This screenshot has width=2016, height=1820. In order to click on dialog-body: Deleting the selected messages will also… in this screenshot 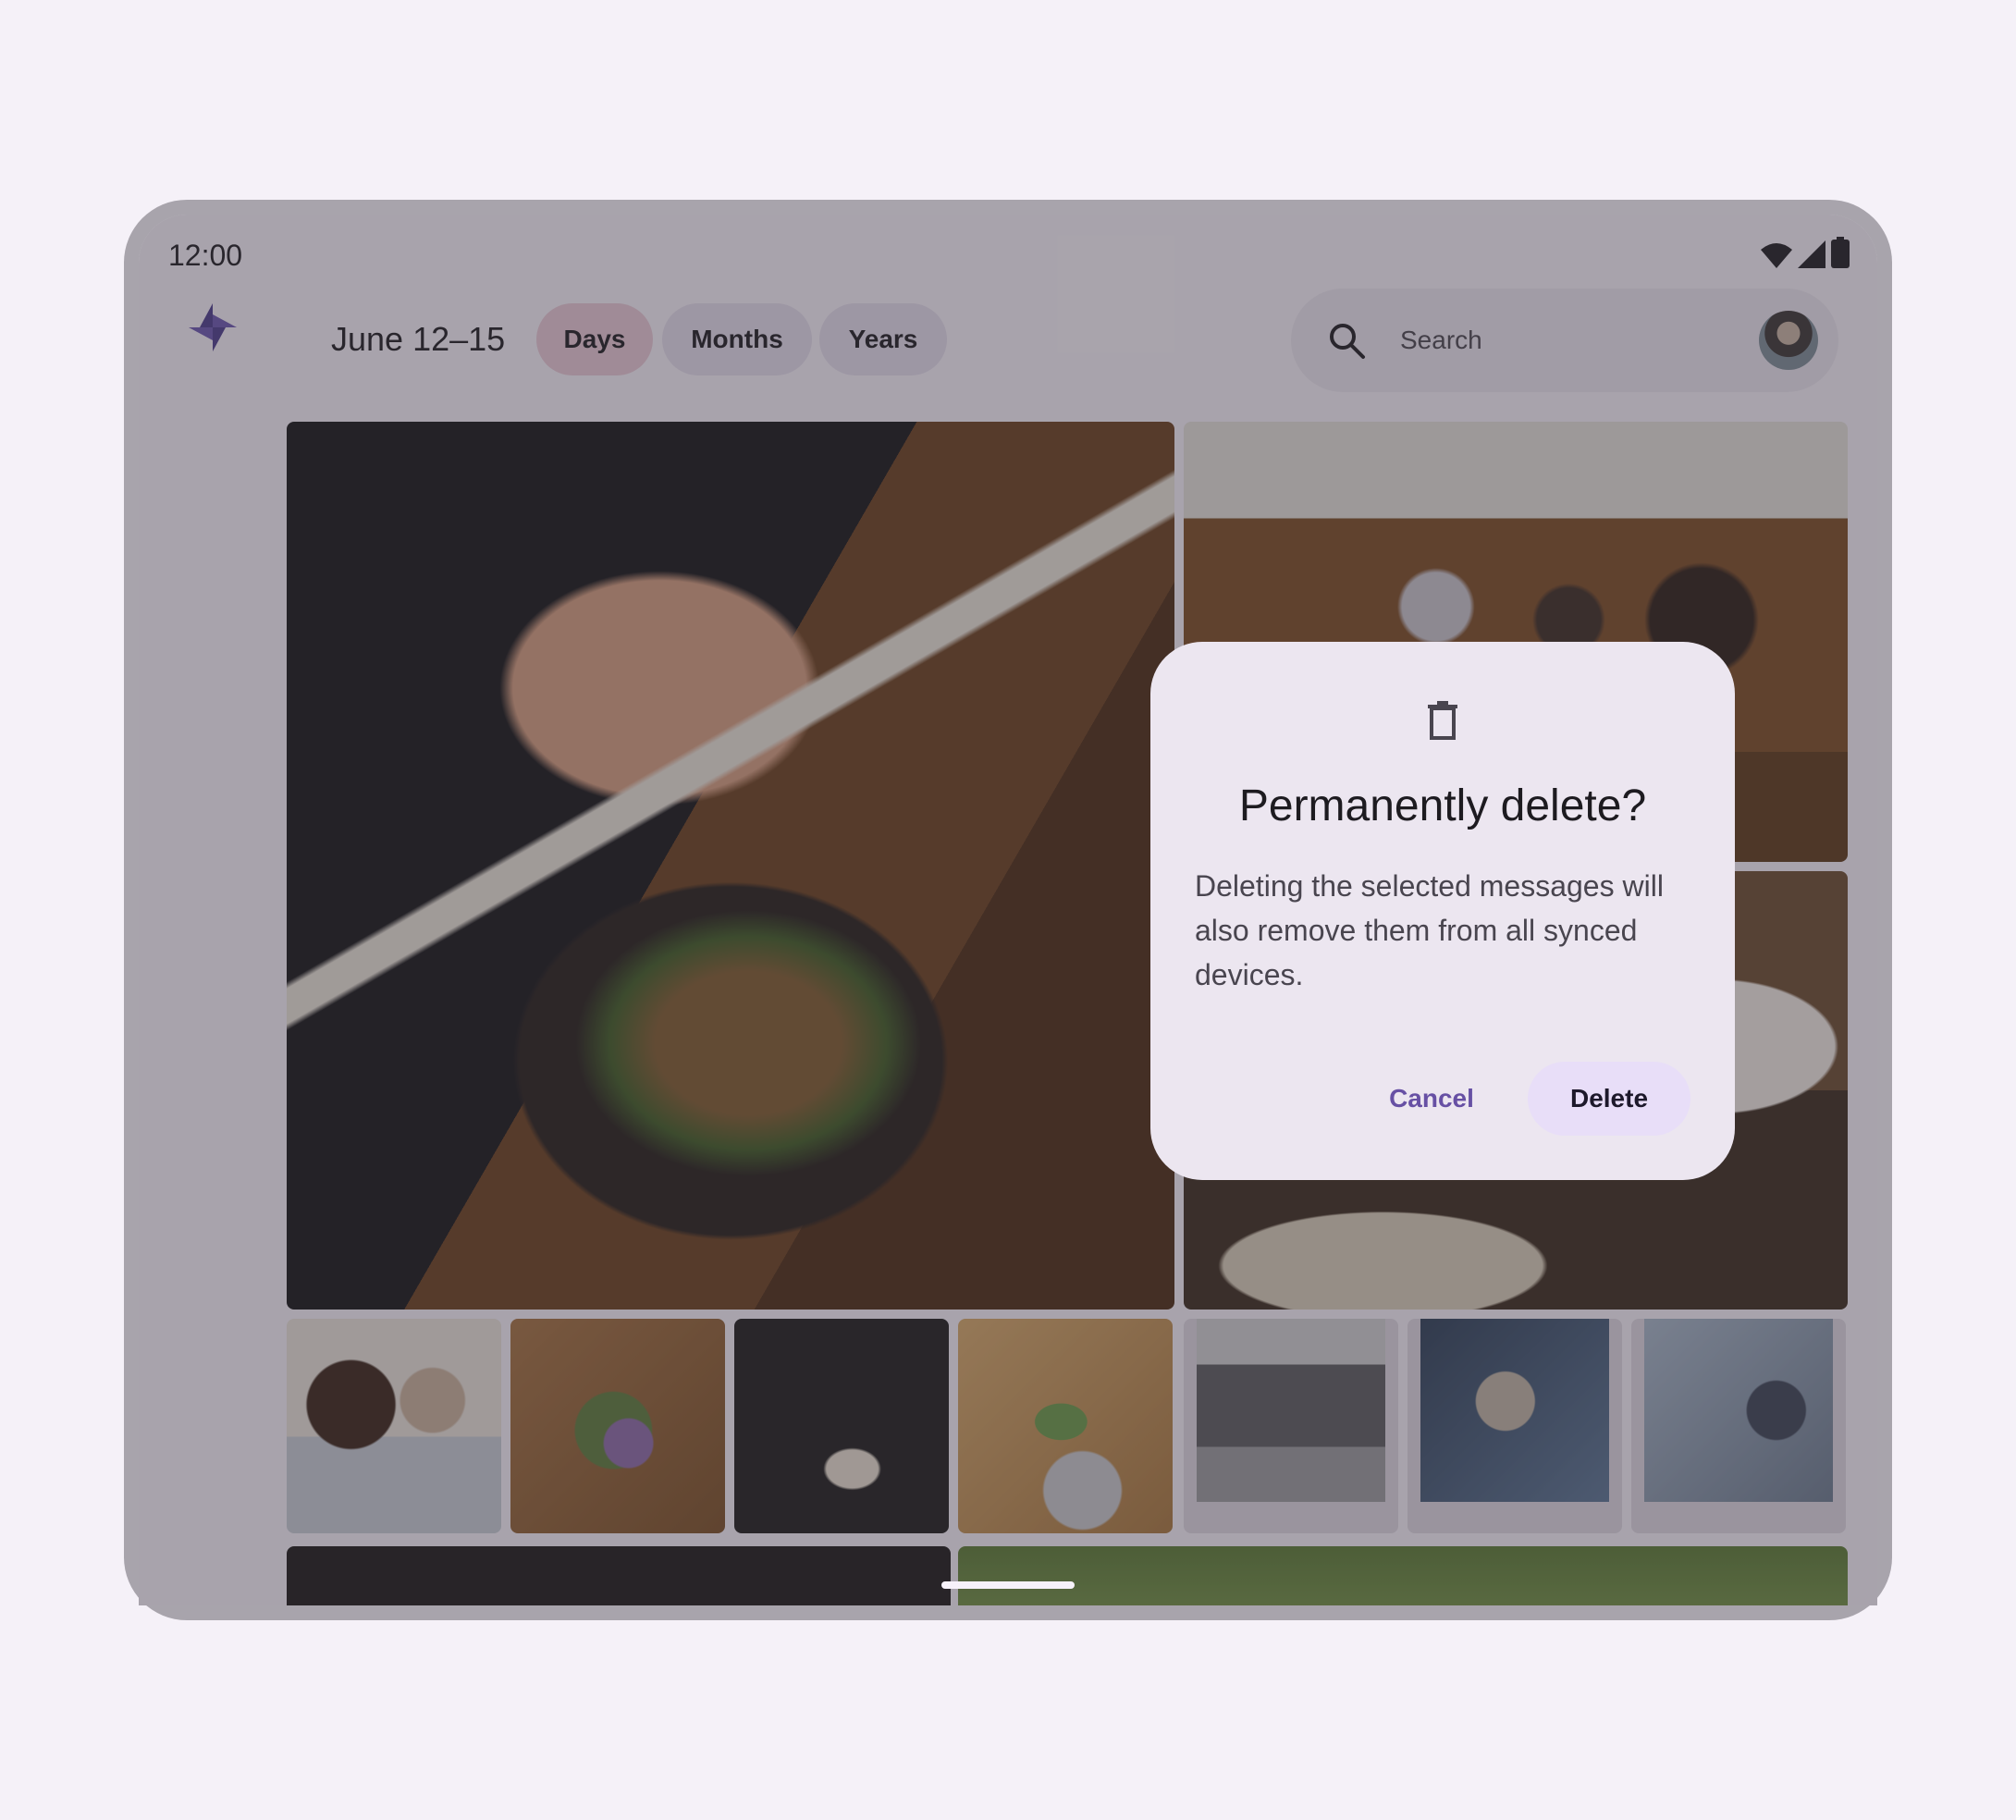, I will do `click(1429, 930)`.